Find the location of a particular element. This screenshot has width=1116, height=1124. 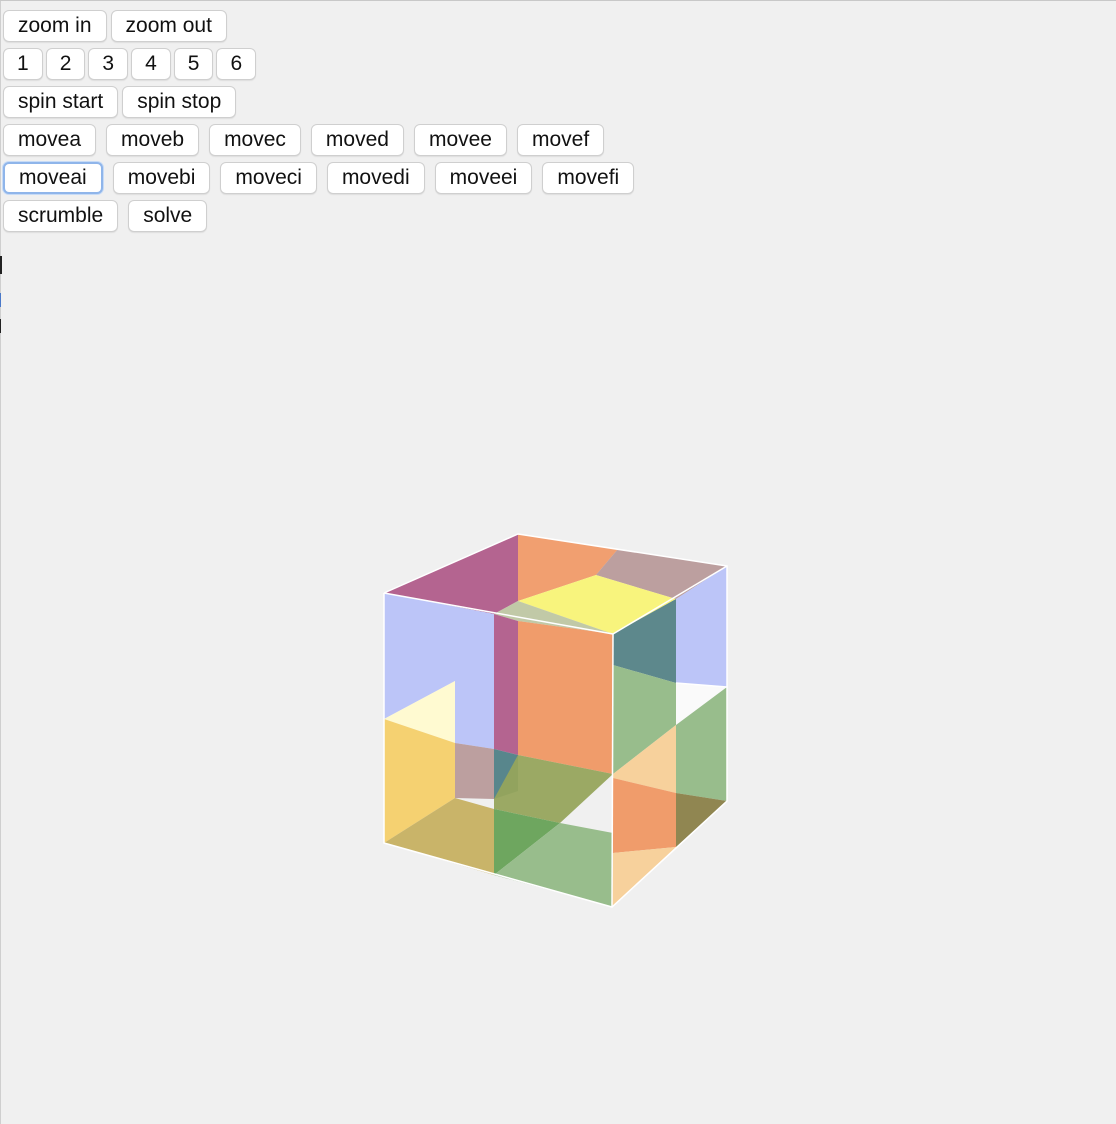

cube-right-olive is located at coordinates (701, 820).